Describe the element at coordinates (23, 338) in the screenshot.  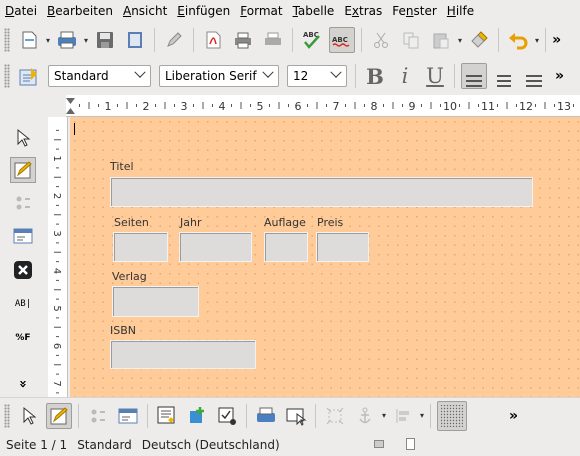
I see `formatted-field-button: %F` at that location.